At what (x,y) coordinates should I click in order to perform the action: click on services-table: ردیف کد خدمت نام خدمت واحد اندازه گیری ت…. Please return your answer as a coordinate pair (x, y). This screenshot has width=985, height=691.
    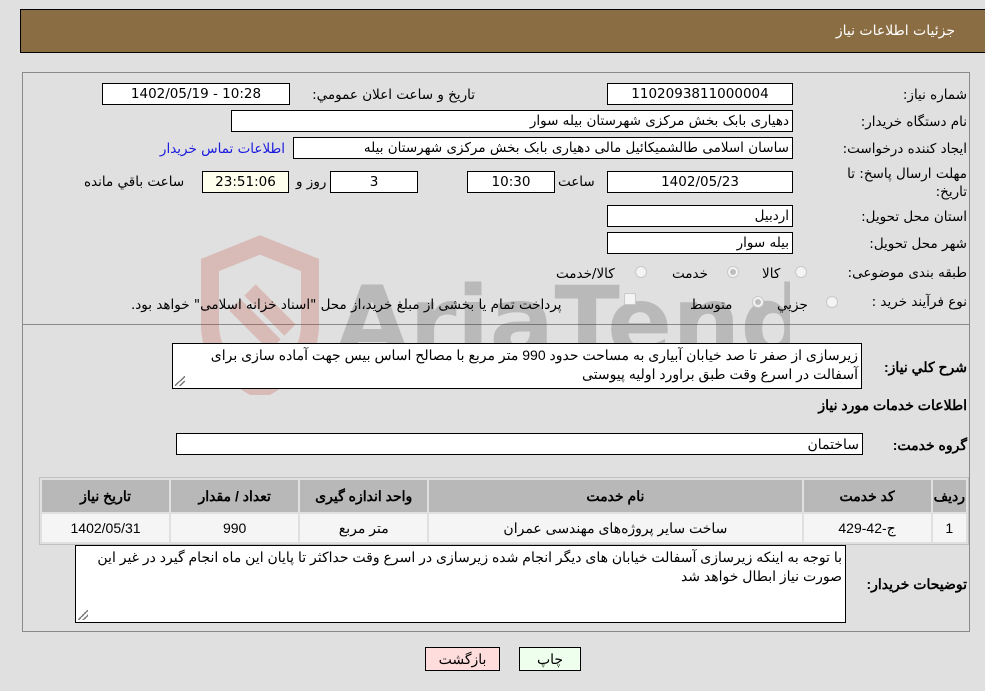
    Looking at the image, I should click on (504, 511).